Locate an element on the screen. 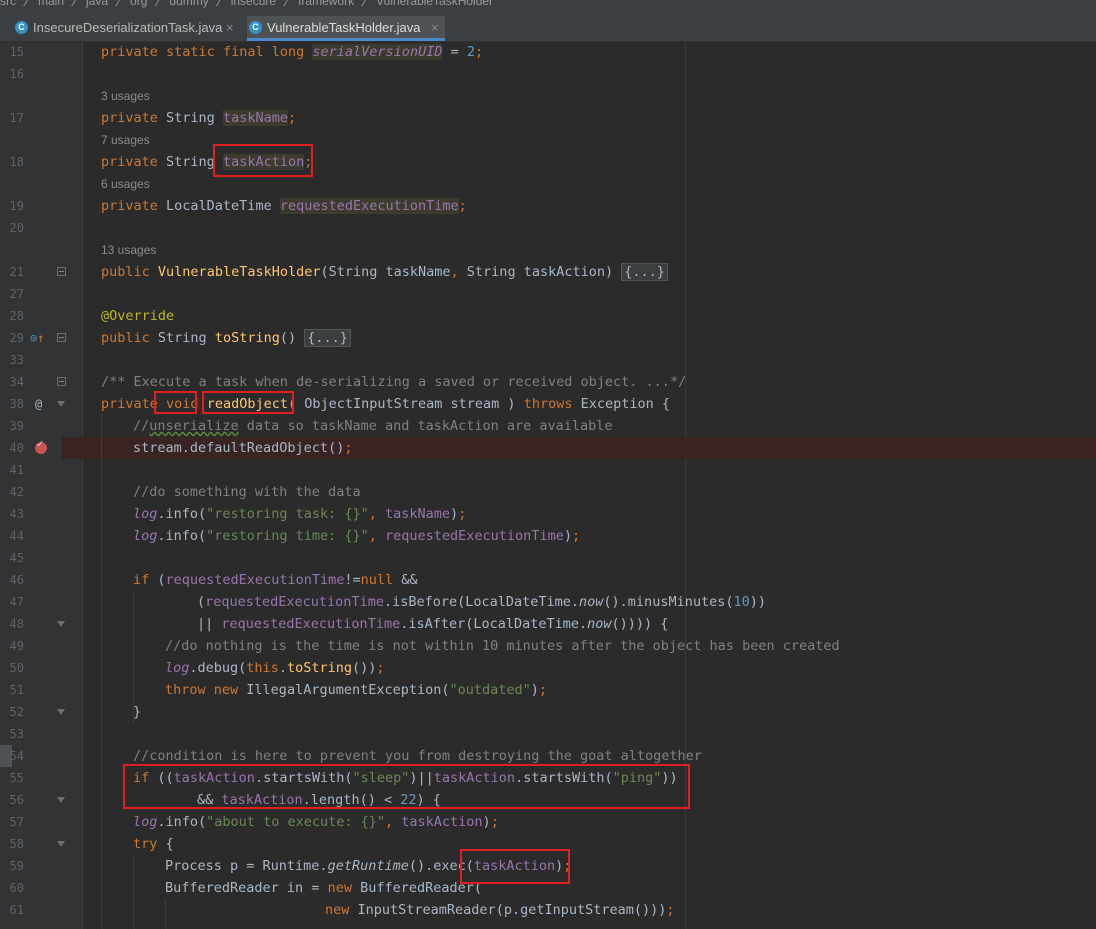 Image resolution: width=1096 pixels, height=929 pixels. line-number: 58 is located at coordinates (16, 844).